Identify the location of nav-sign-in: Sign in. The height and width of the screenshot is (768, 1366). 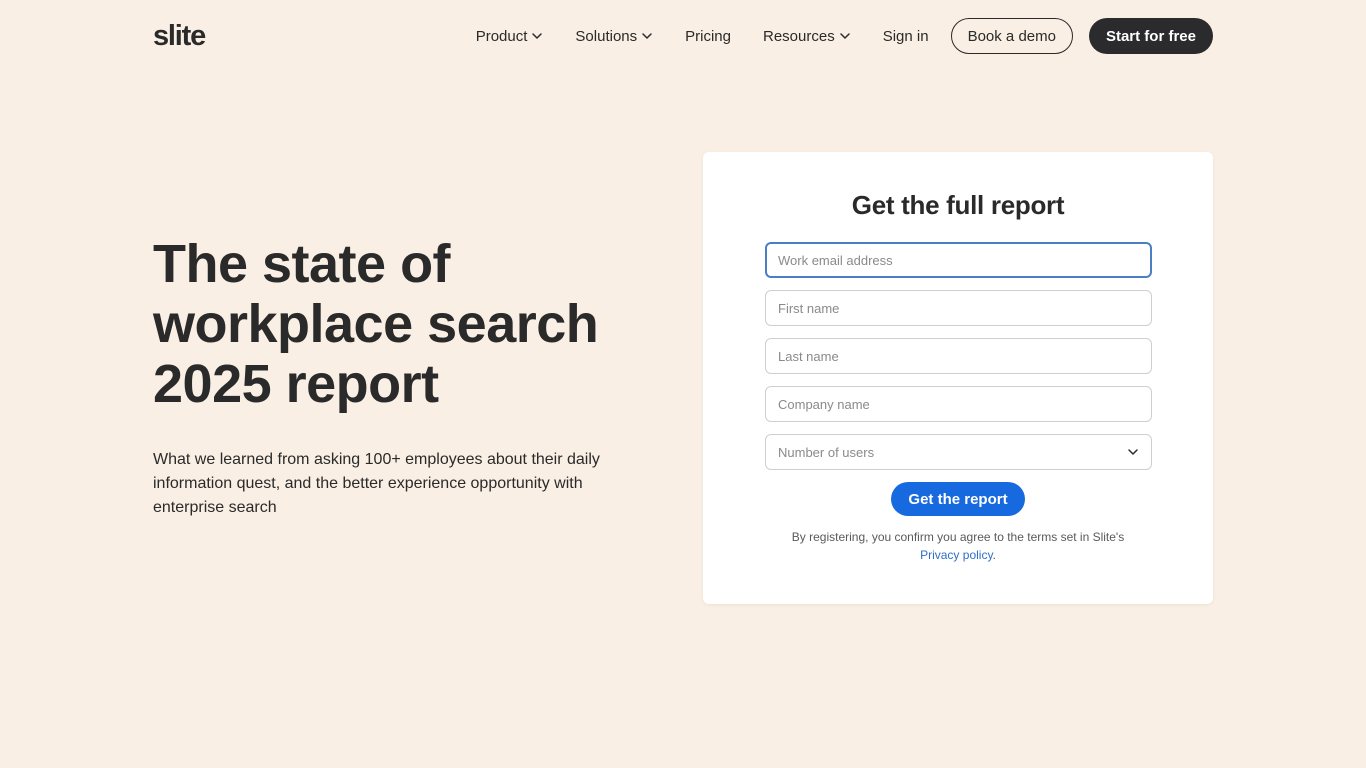
(906, 36).